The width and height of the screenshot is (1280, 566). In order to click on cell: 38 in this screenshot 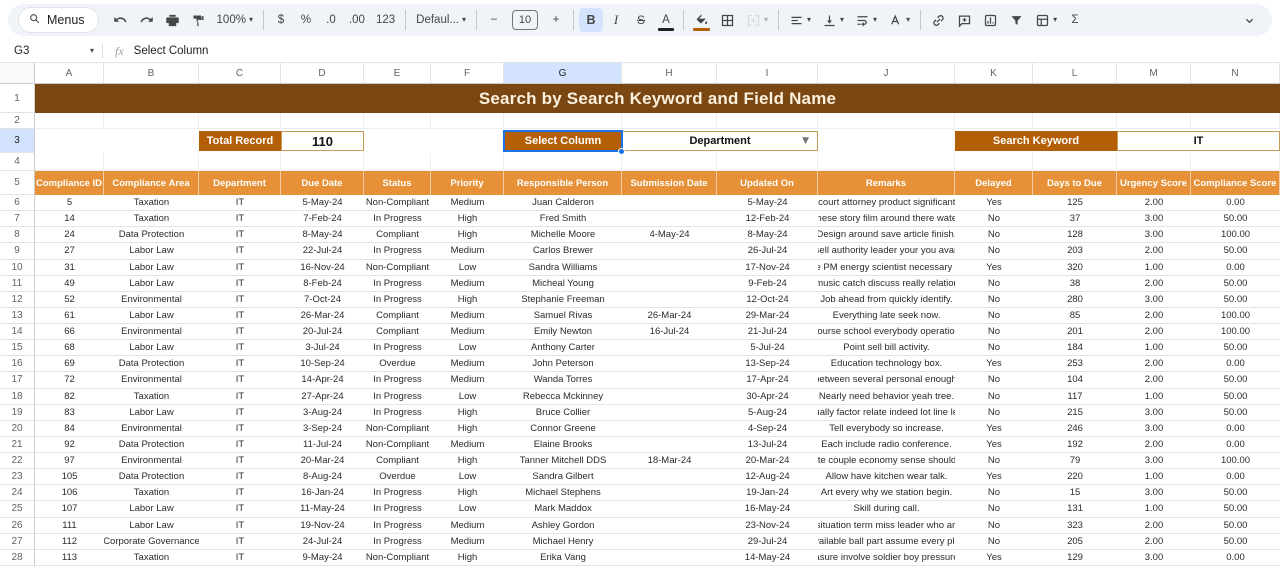, I will do `click(1075, 284)`.